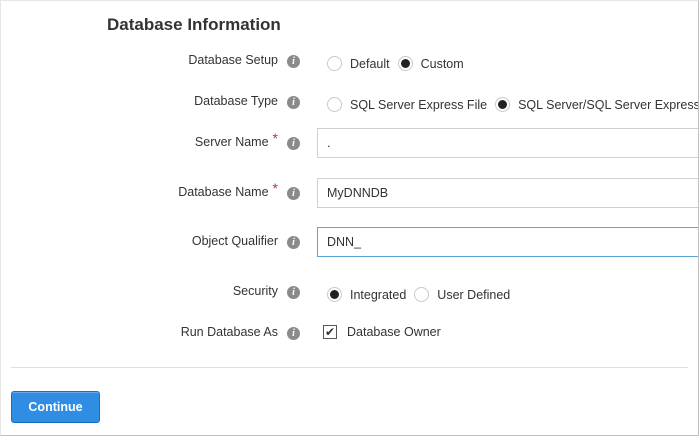  I want to click on database-type-sql-server-option: SQL Server/SQL Server Express, so click(596, 104).